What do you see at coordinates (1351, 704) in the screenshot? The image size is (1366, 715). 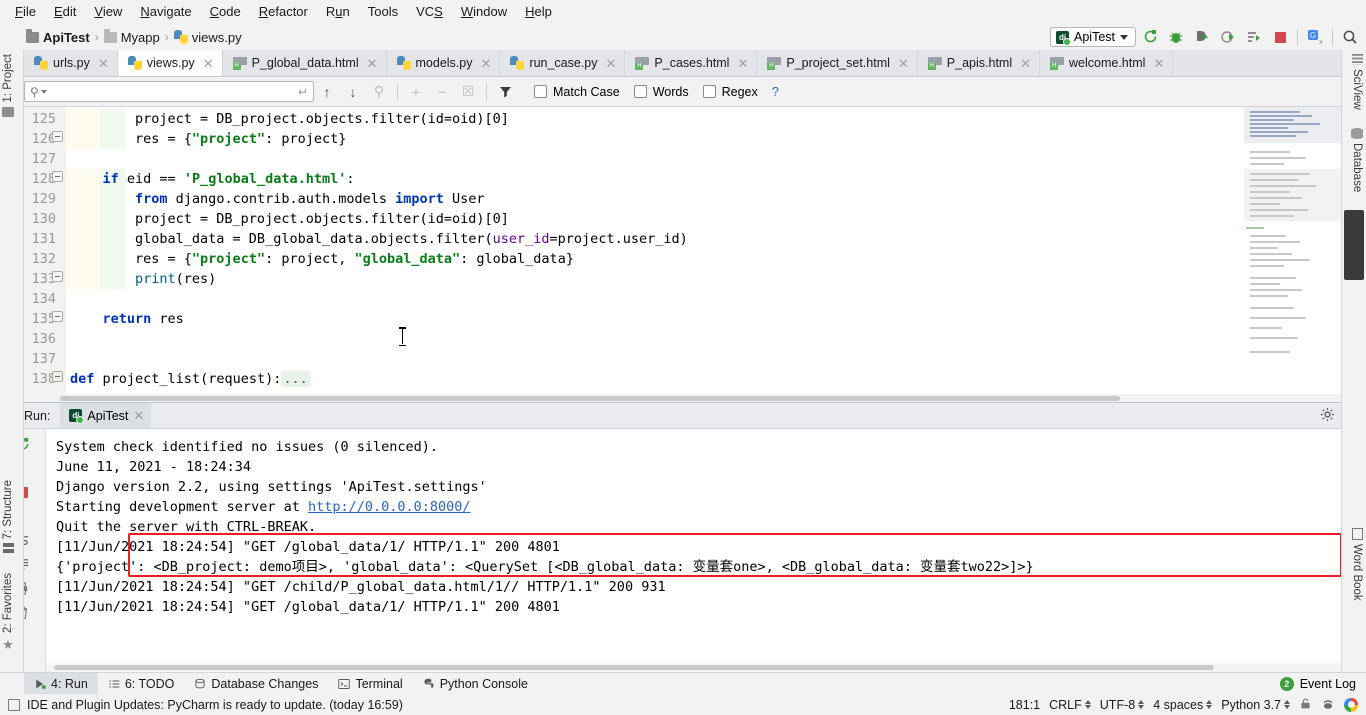 I see `google-icon` at bounding box center [1351, 704].